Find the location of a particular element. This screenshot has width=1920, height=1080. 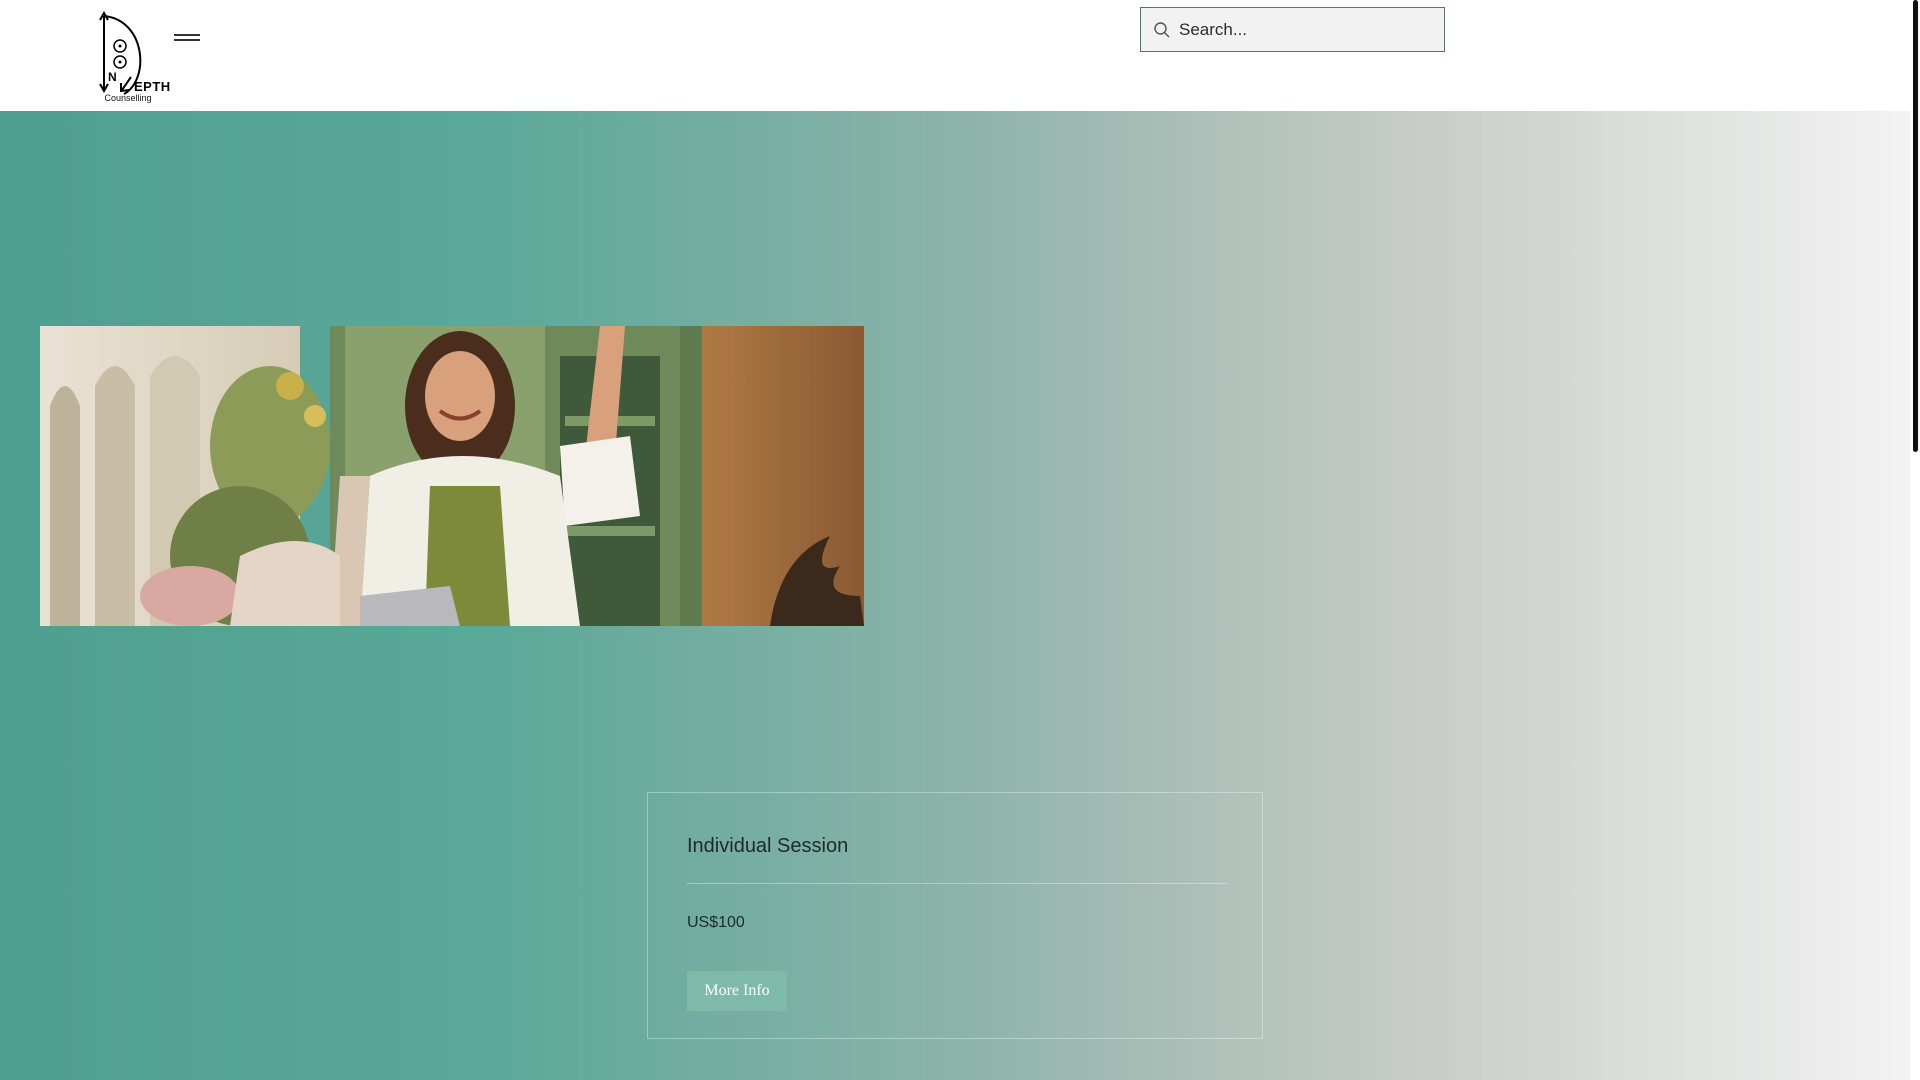

hero-image is located at coordinates (452, 476).